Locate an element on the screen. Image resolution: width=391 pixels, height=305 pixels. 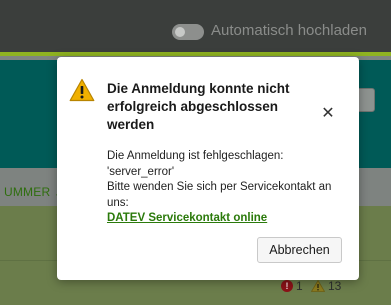
error-count: ! 1 is located at coordinates (292, 286).